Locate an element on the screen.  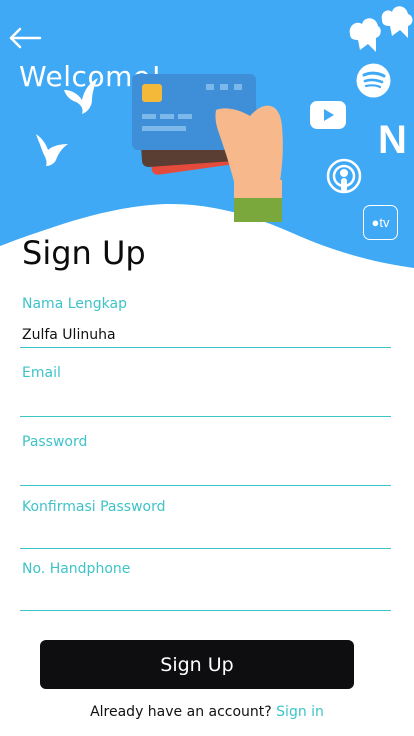
password-label: Password is located at coordinates (55, 442).